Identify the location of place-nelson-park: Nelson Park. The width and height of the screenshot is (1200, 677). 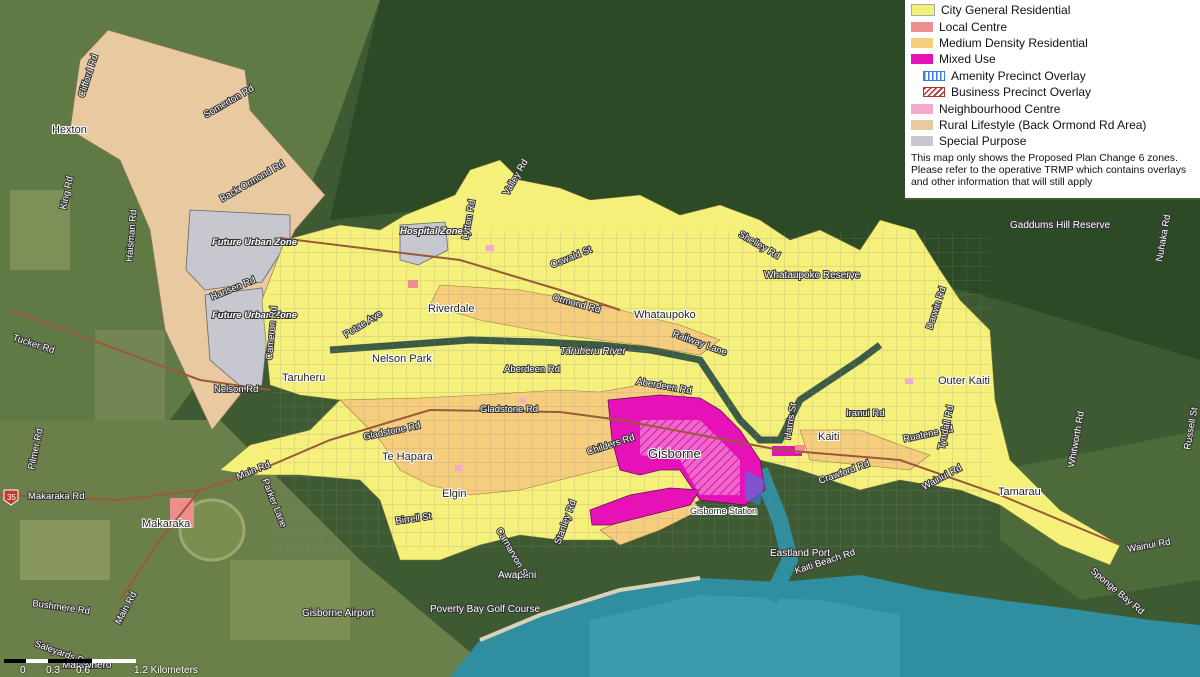
(402, 359).